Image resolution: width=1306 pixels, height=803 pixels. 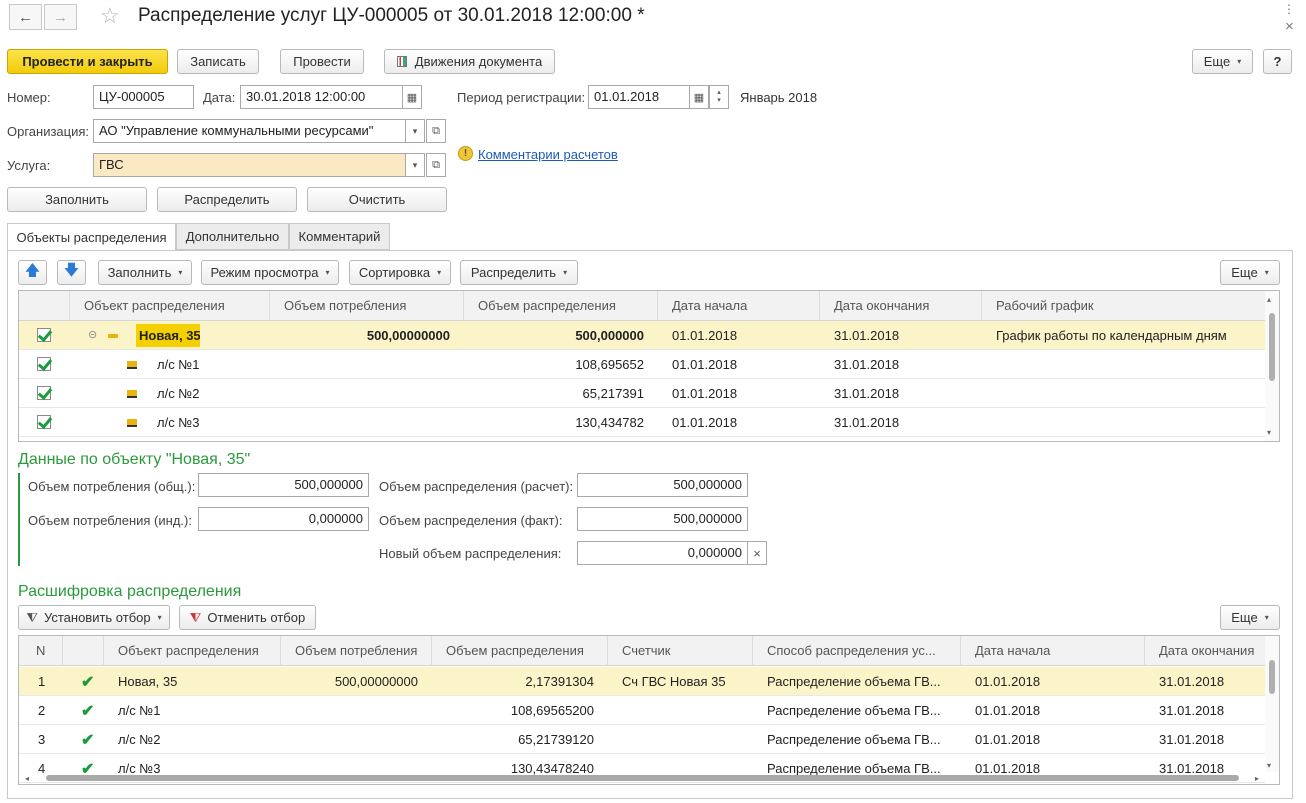 What do you see at coordinates (548, 154) in the screenshot?
I see `comments-link: Комментарии расчетов` at bounding box center [548, 154].